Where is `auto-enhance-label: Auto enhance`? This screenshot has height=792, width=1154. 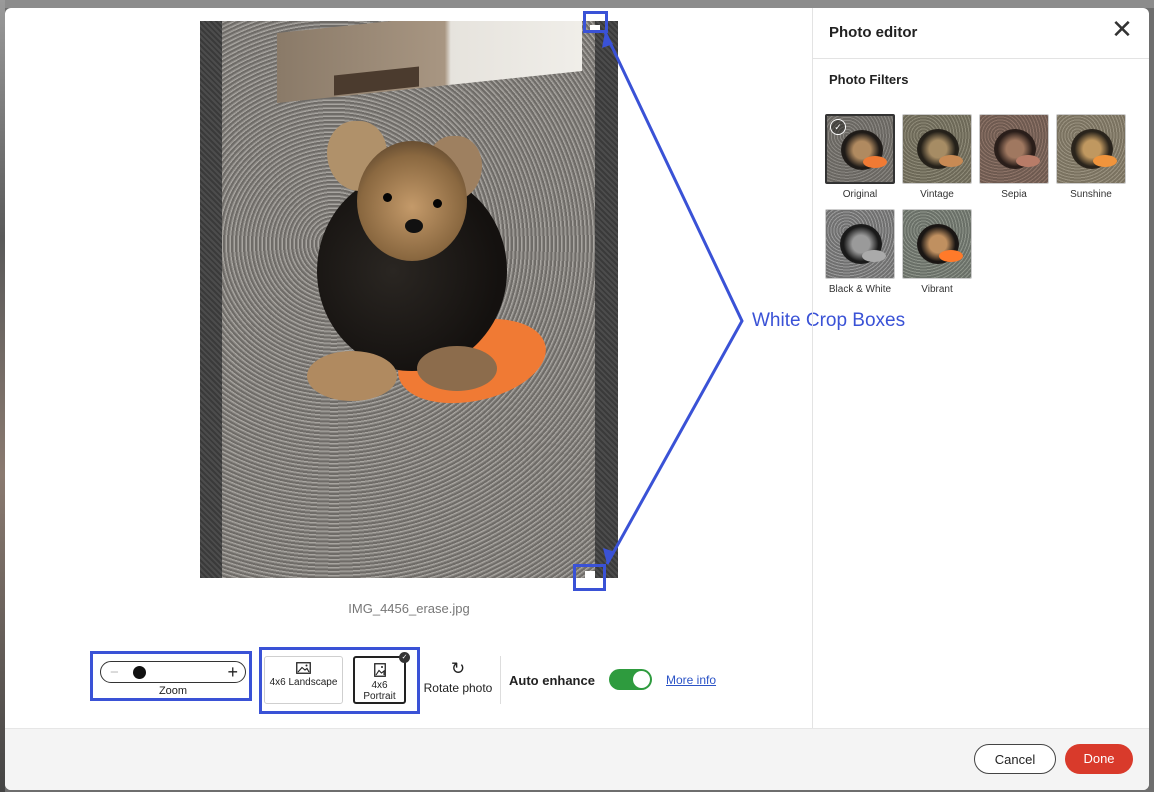 auto-enhance-label: Auto enhance is located at coordinates (552, 680).